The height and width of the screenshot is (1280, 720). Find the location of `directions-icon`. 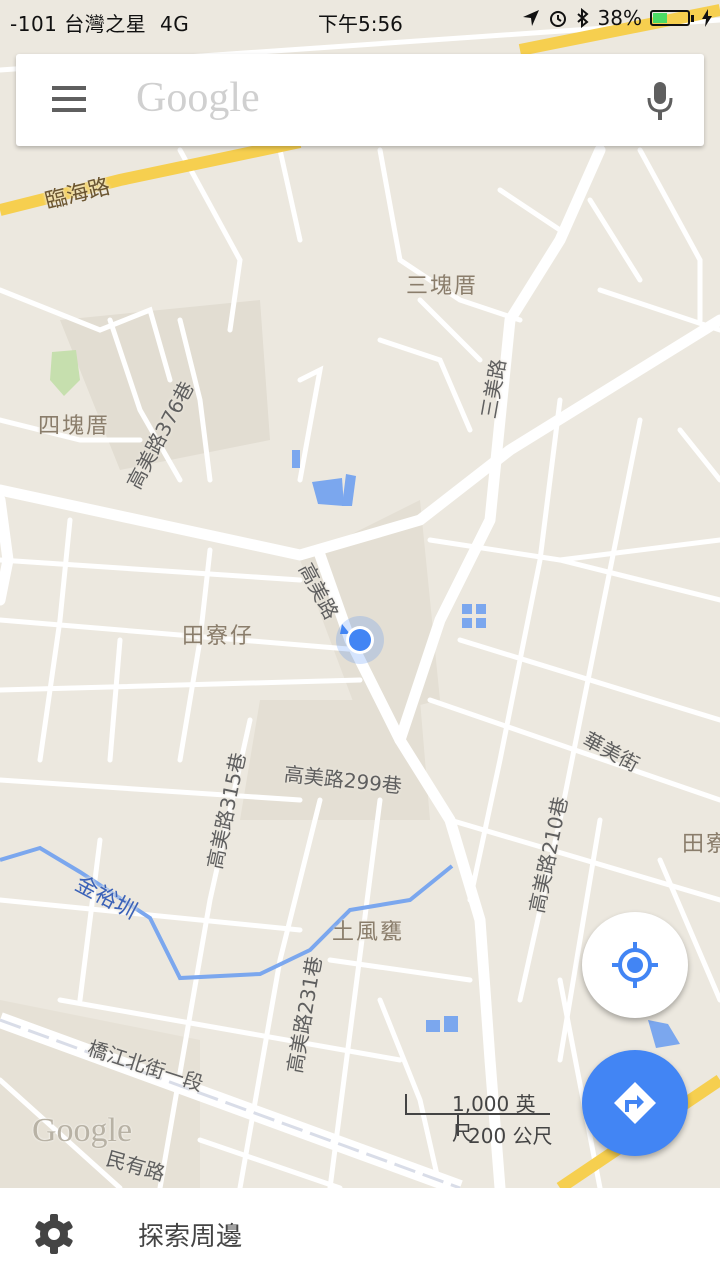

directions-icon is located at coordinates (635, 1103).